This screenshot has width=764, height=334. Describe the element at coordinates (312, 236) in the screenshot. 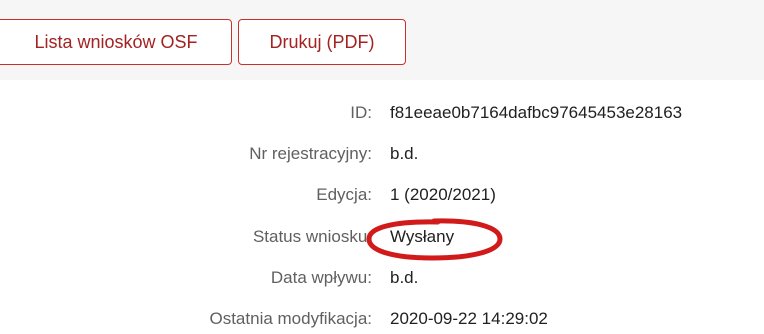

I see `status-label: Status wniosku:` at that location.